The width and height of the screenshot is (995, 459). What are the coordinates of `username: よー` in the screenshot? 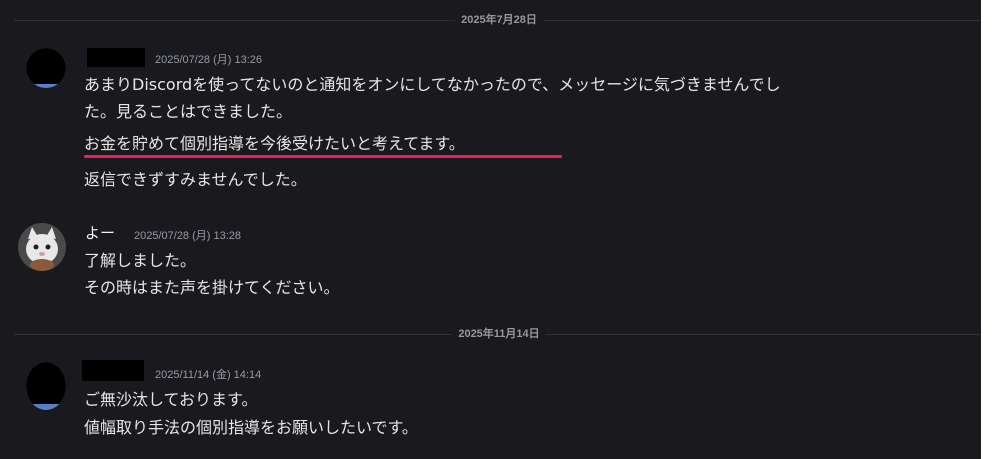 It's located at (100, 233).